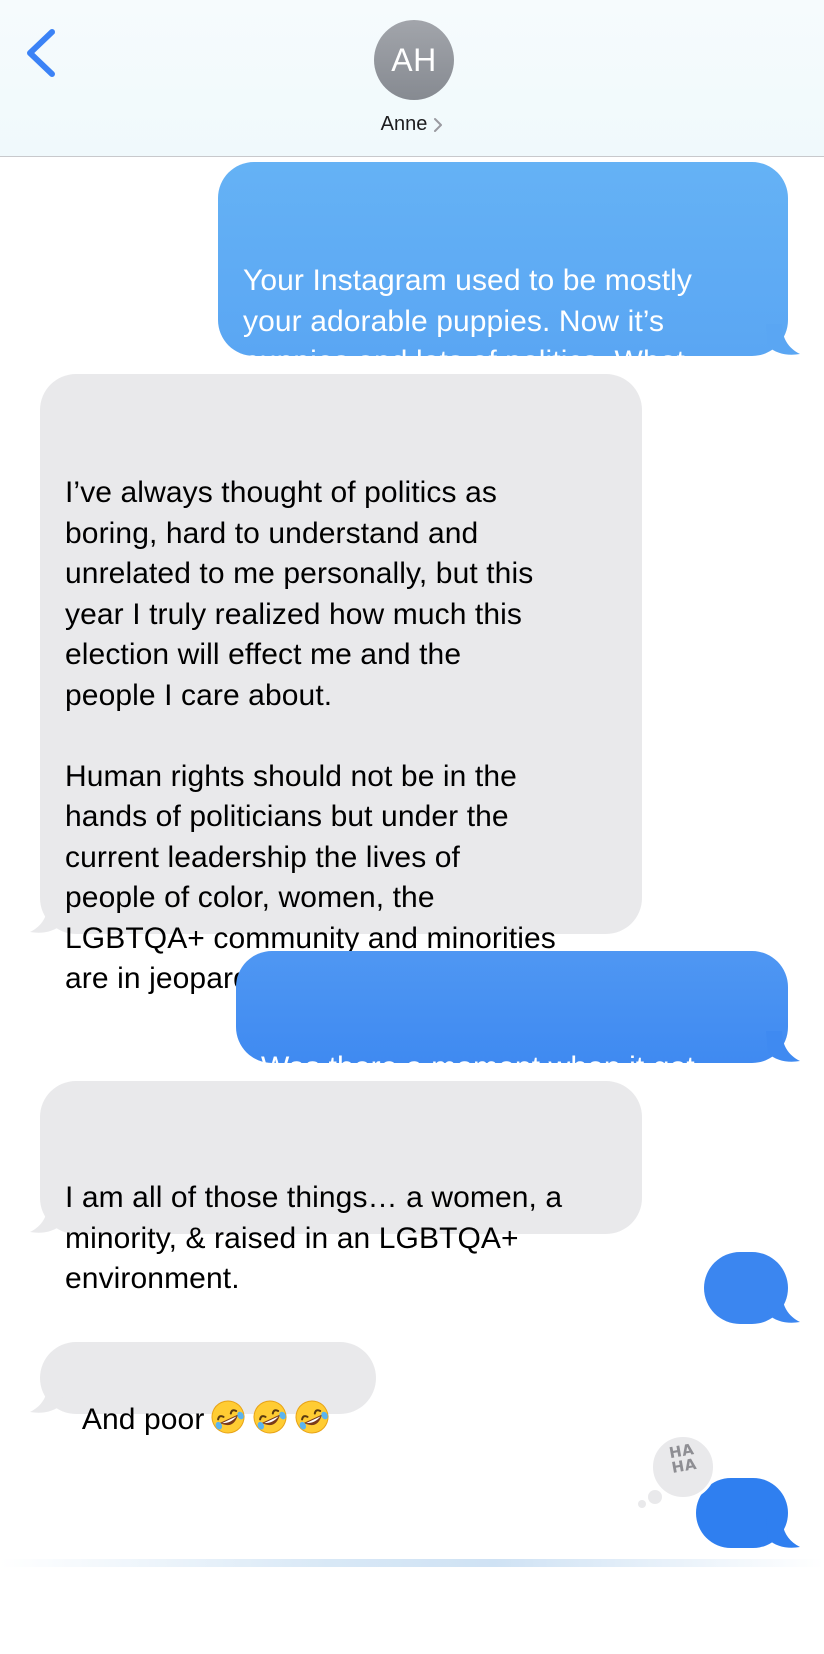 The height and width of the screenshot is (1654, 824). I want to click on back-button, so click(42, 52).